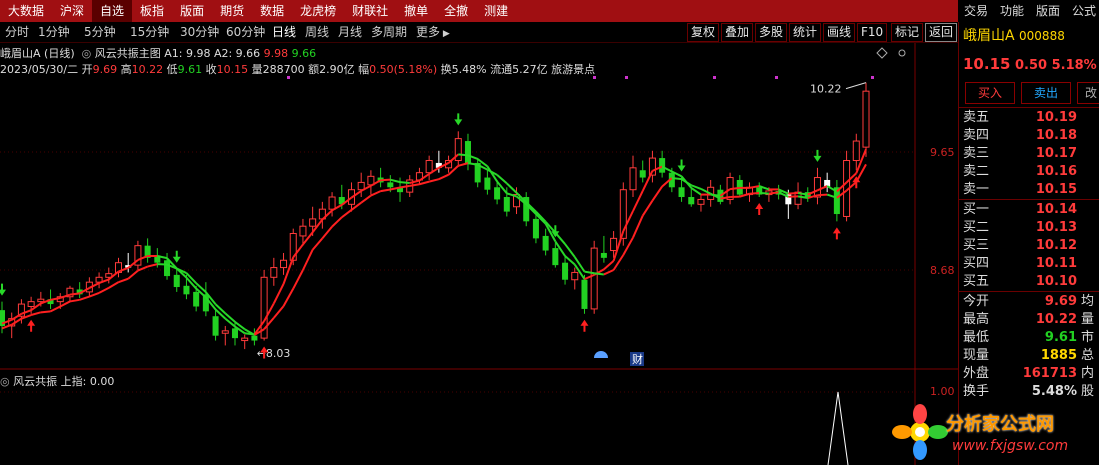 The height and width of the screenshot is (465, 1099). Describe the element at coordinates (445, 34) in the screenshot. I see `chevron-right-icon: ▶` at that location.